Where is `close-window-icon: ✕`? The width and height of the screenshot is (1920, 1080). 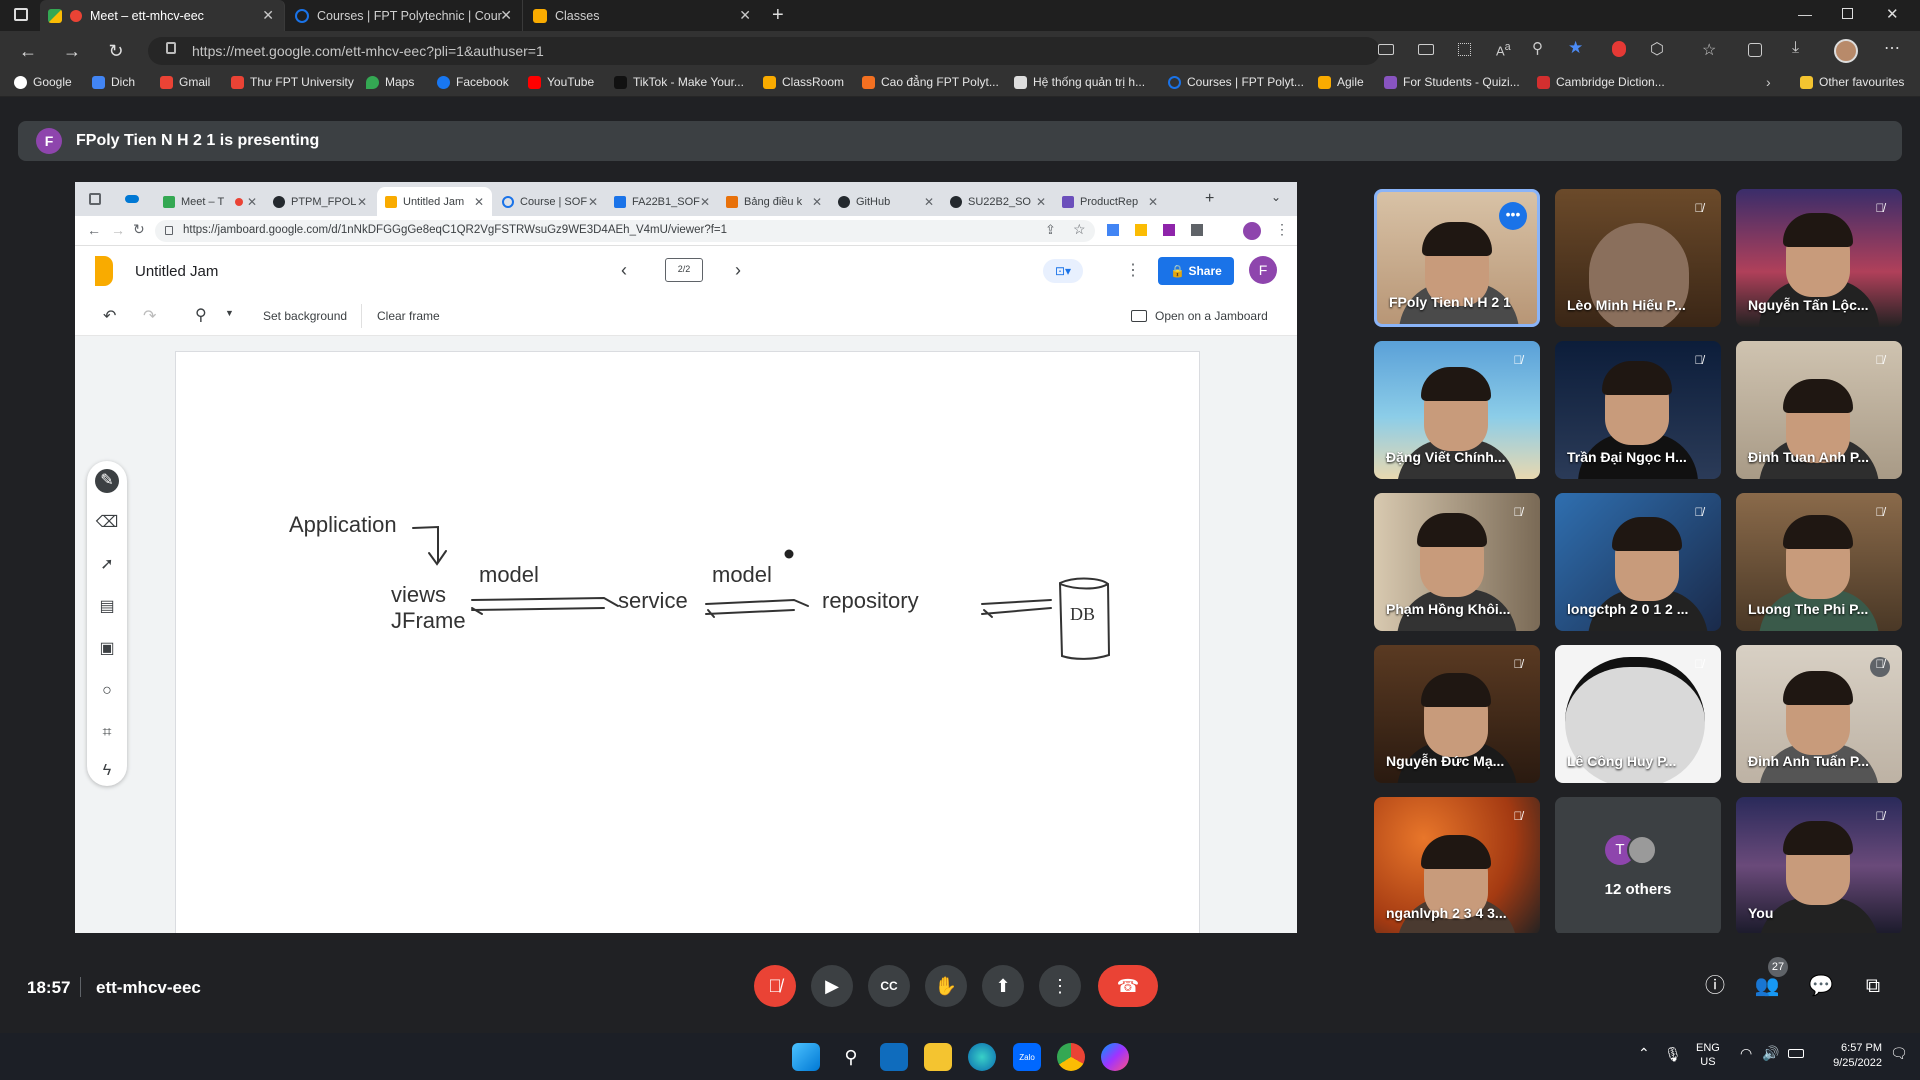
close-window-icon: ✕ is located at coordinates (1892, 14).